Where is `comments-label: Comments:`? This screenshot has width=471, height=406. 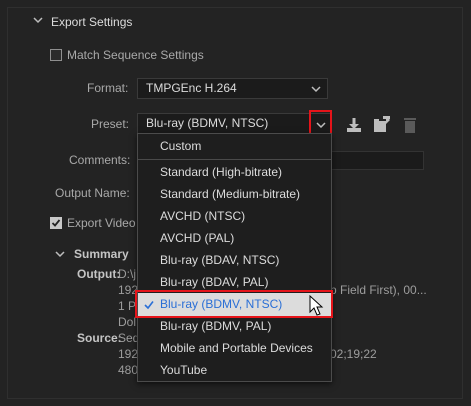 comments-label: Comments: is located at coordinates (100, 160).